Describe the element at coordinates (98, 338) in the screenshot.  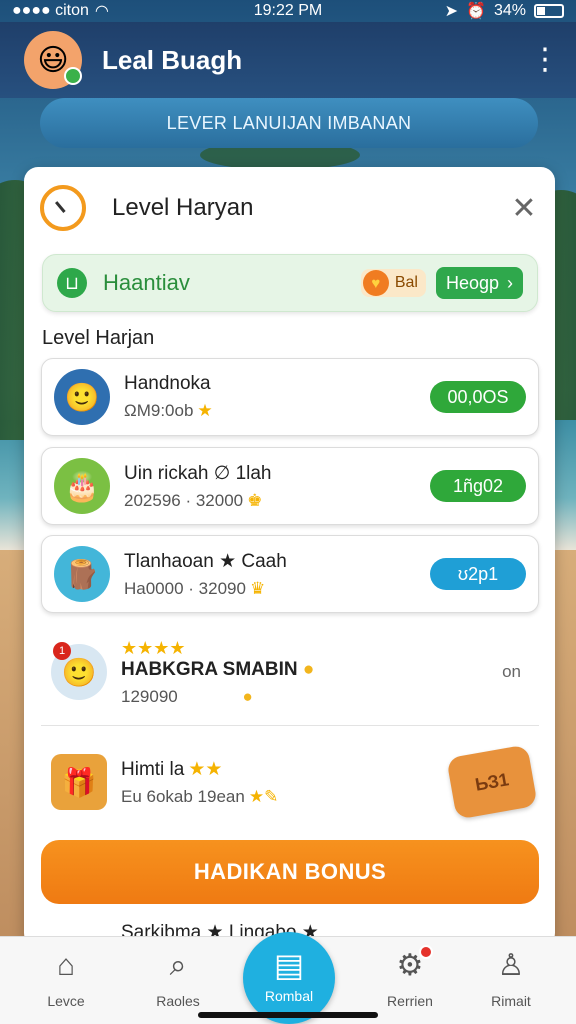
I see `section-title: Level Harjan` at that location.